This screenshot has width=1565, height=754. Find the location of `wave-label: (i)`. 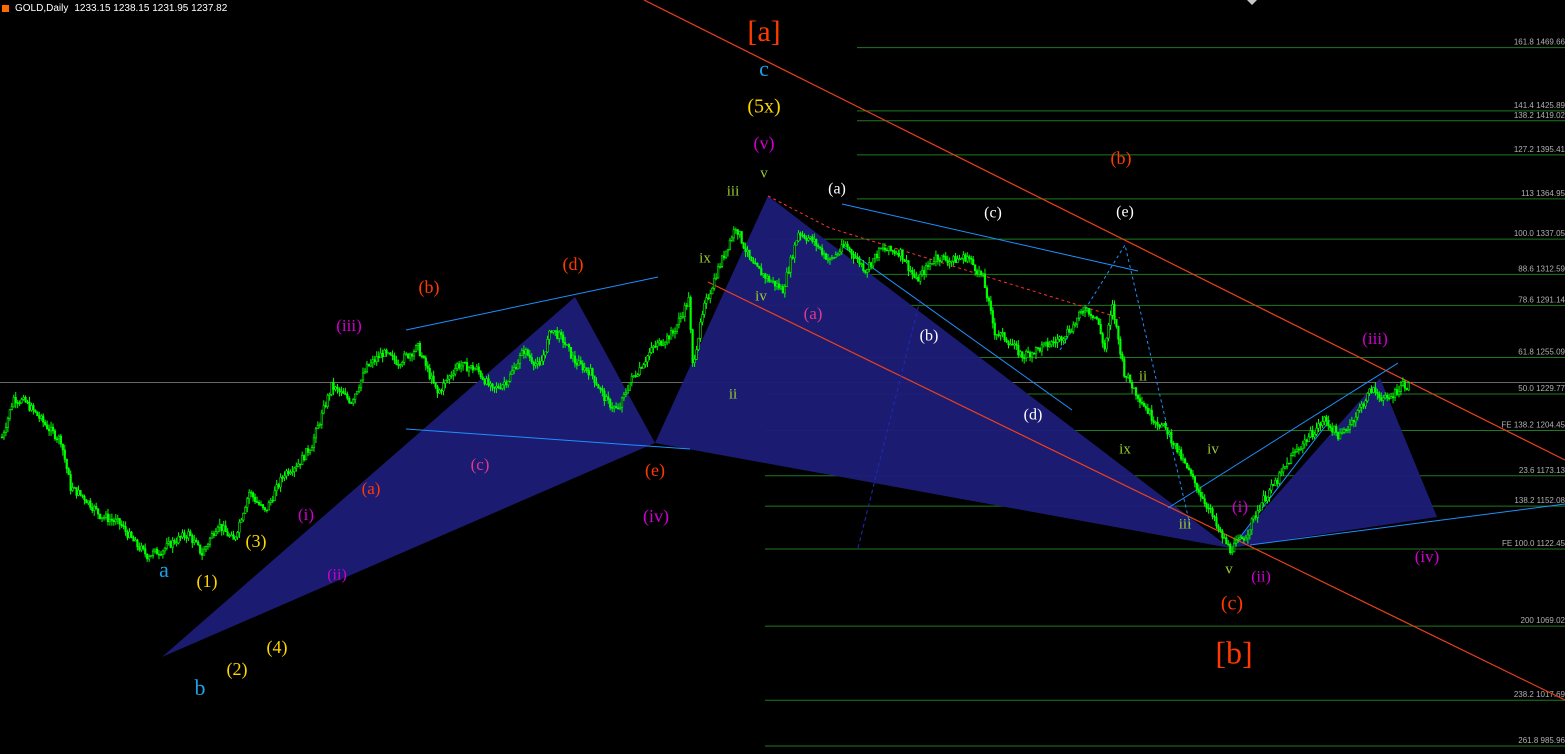

wave-label: (i) is located at coordinates (306, 514).